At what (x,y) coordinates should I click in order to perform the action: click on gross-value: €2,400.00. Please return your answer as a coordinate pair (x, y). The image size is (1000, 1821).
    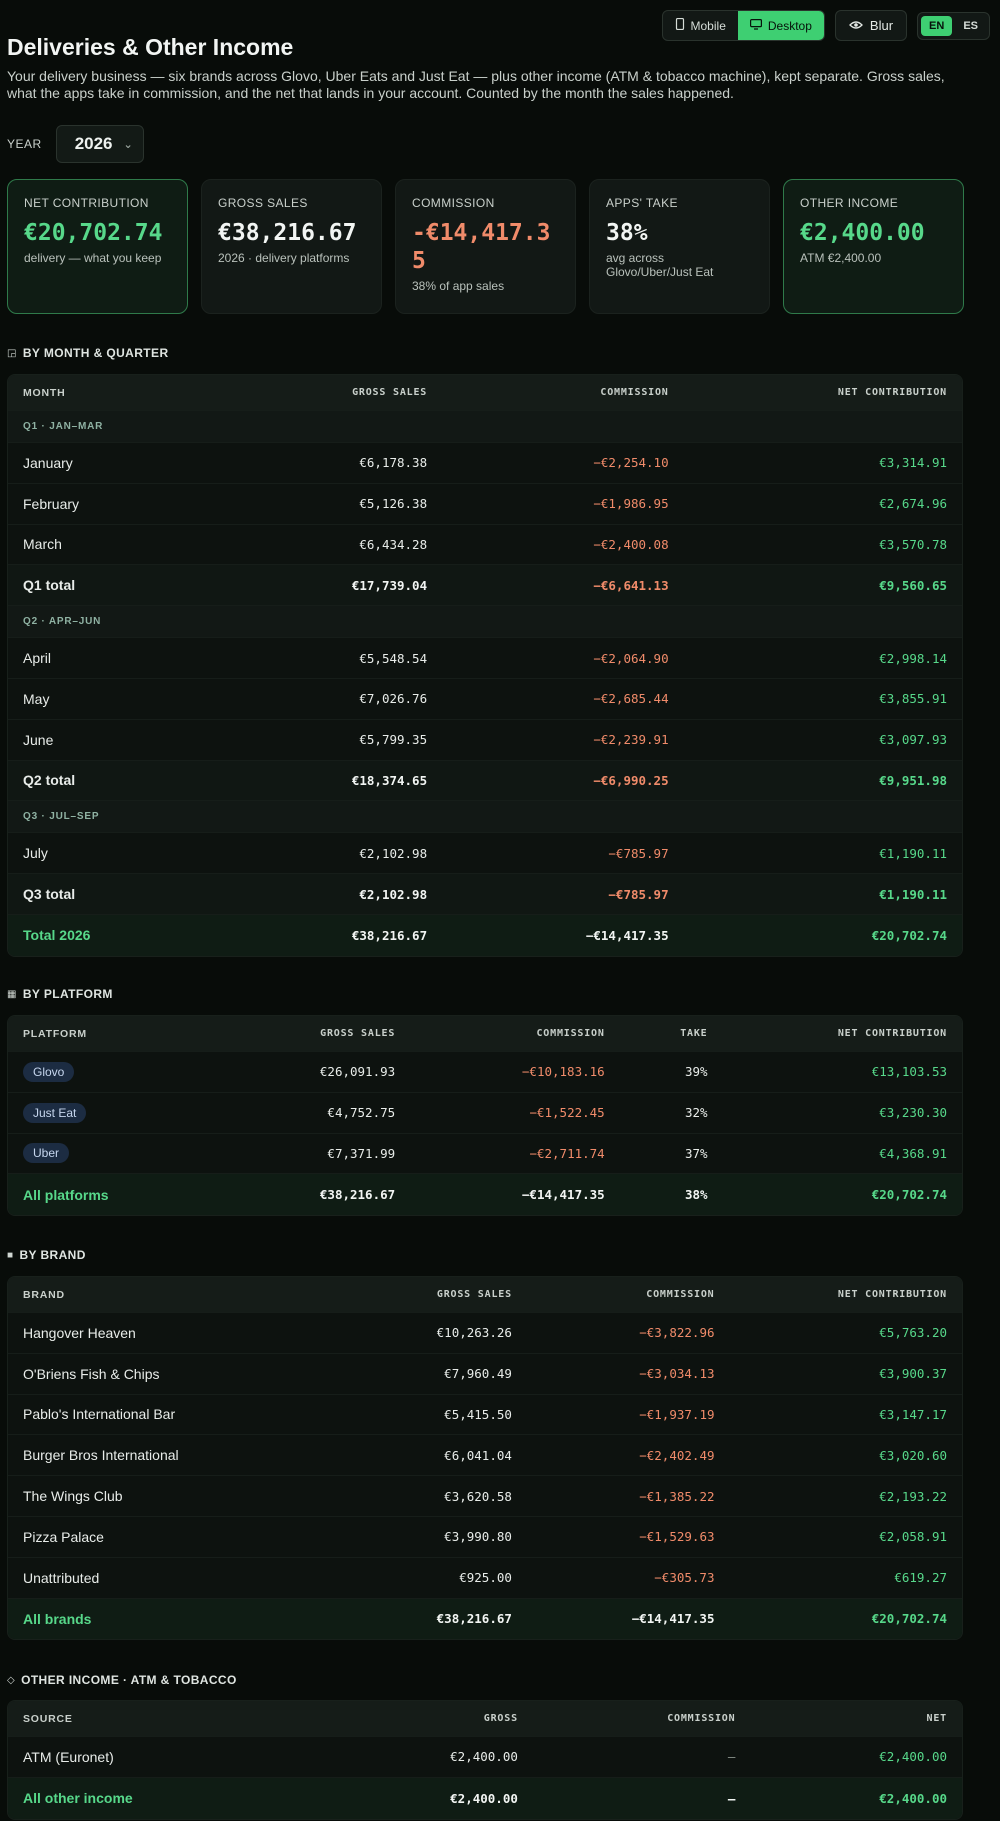
    Looking at the image, I should click on (484, 1757).